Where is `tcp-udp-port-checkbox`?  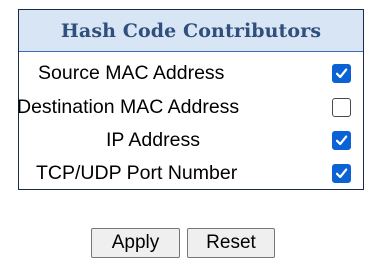
tcp-udp-port-checkbox is located at coordinates (341, 173).